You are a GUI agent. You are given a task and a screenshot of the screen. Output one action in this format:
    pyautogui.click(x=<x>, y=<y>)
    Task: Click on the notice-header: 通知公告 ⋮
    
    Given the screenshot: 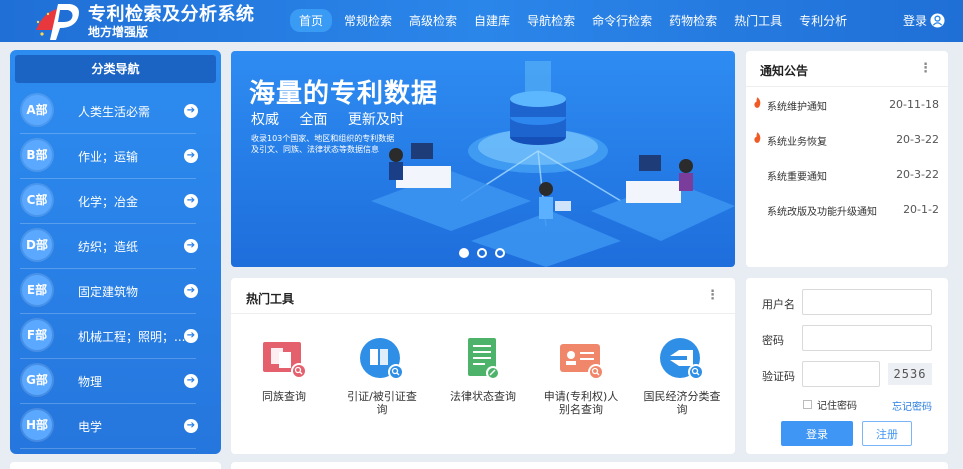 What is the action you would take?
    pyautogui.click(x=847, y=69)
    